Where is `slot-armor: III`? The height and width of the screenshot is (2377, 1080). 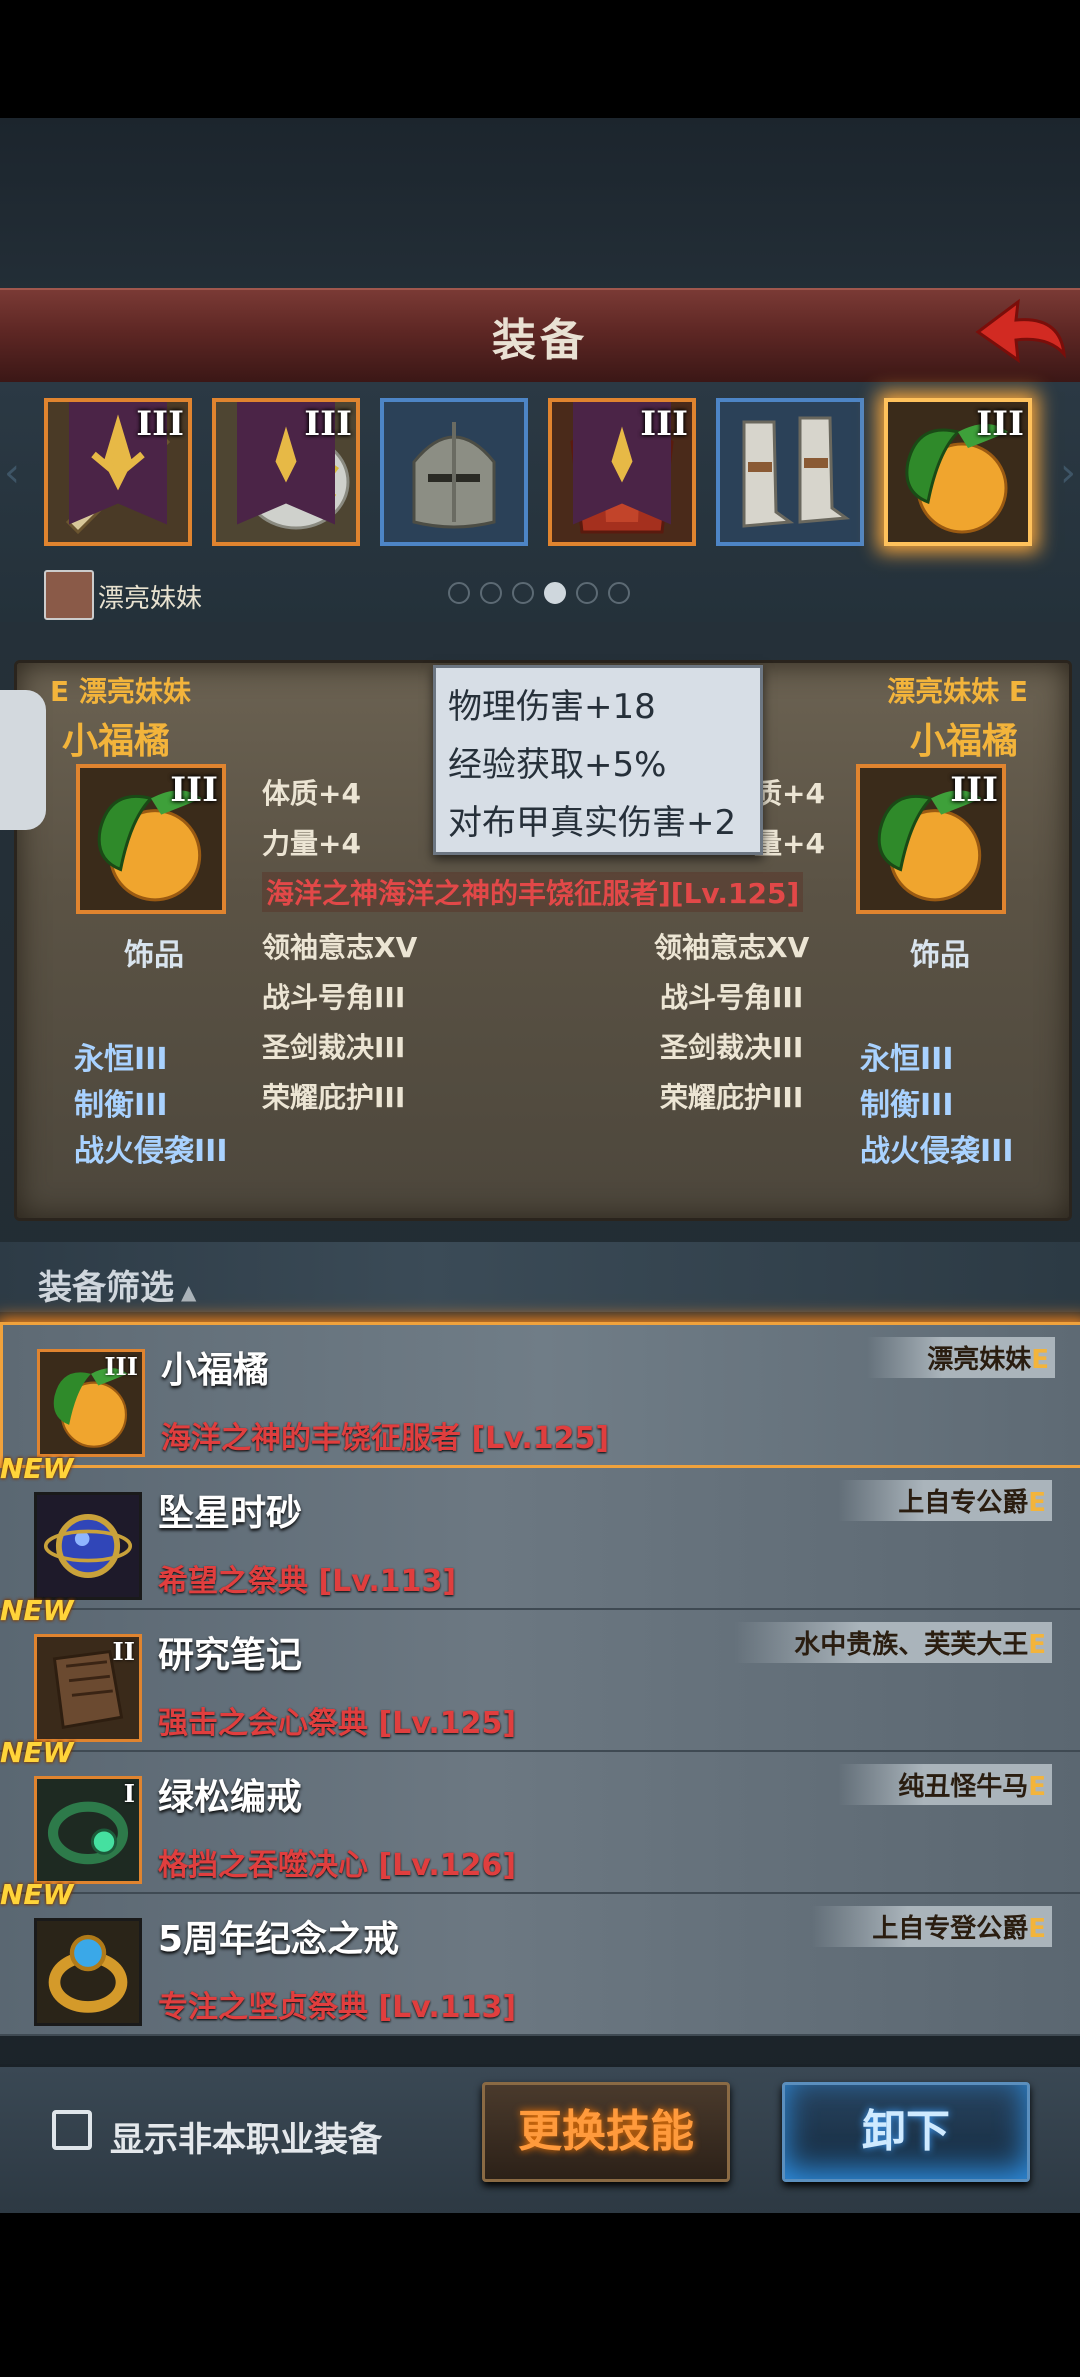 slot-armor: III is located at coordinates (286, 472).